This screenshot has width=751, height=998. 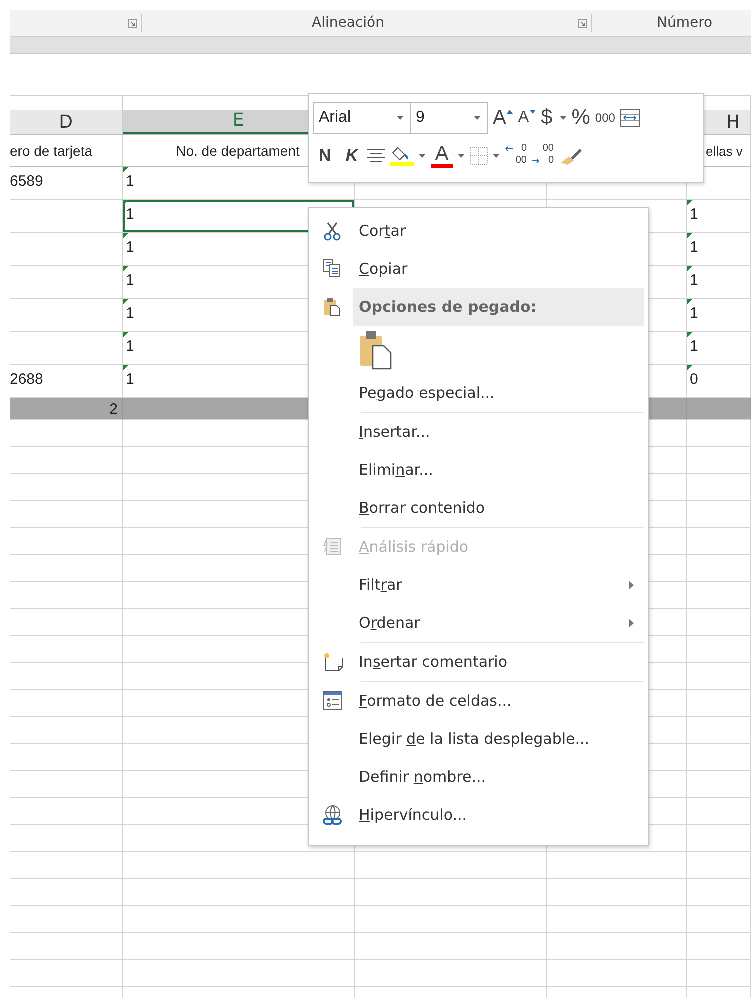 What do you see at coordinates (449, 118) in the screenshot?
I see `size-dropdown: 9` at bounding box center [449, 118].